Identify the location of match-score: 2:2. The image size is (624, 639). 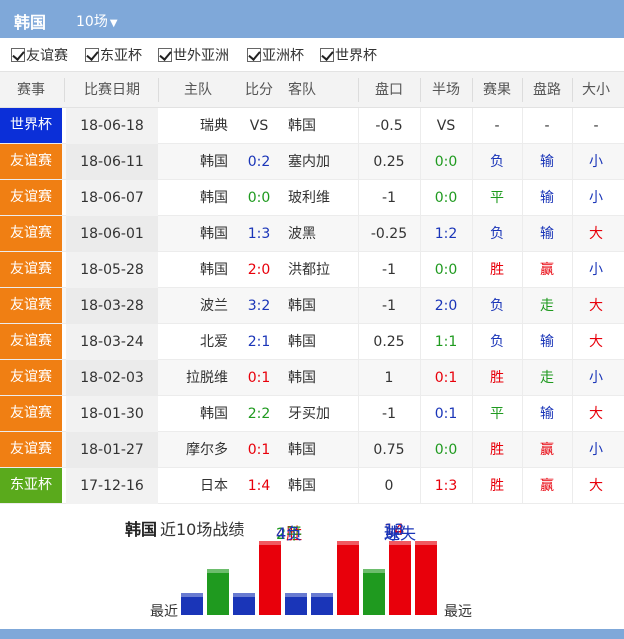
(259, 414).